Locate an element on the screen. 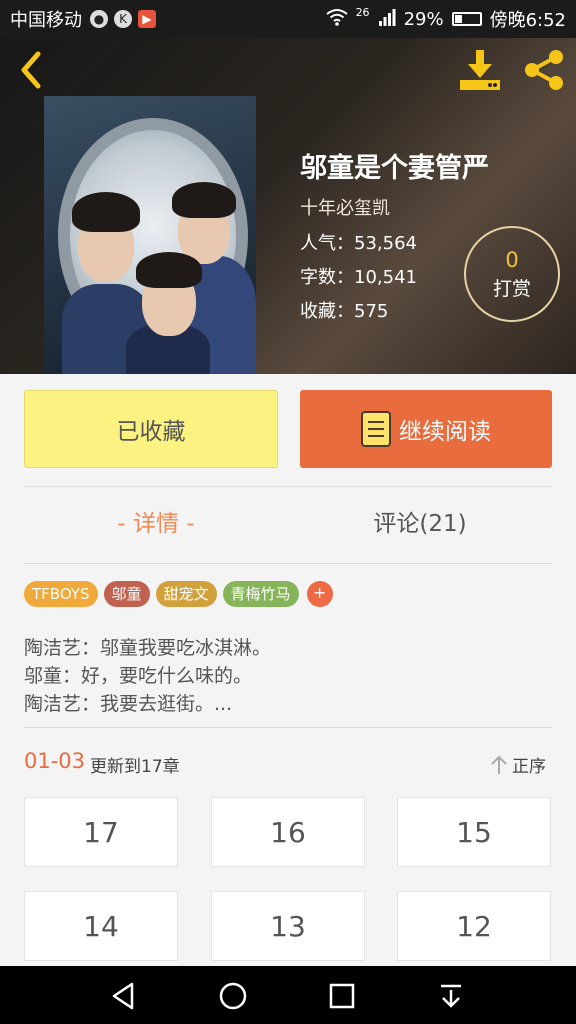  sort-order-button: 正序 is located at coordinates (518, 764).